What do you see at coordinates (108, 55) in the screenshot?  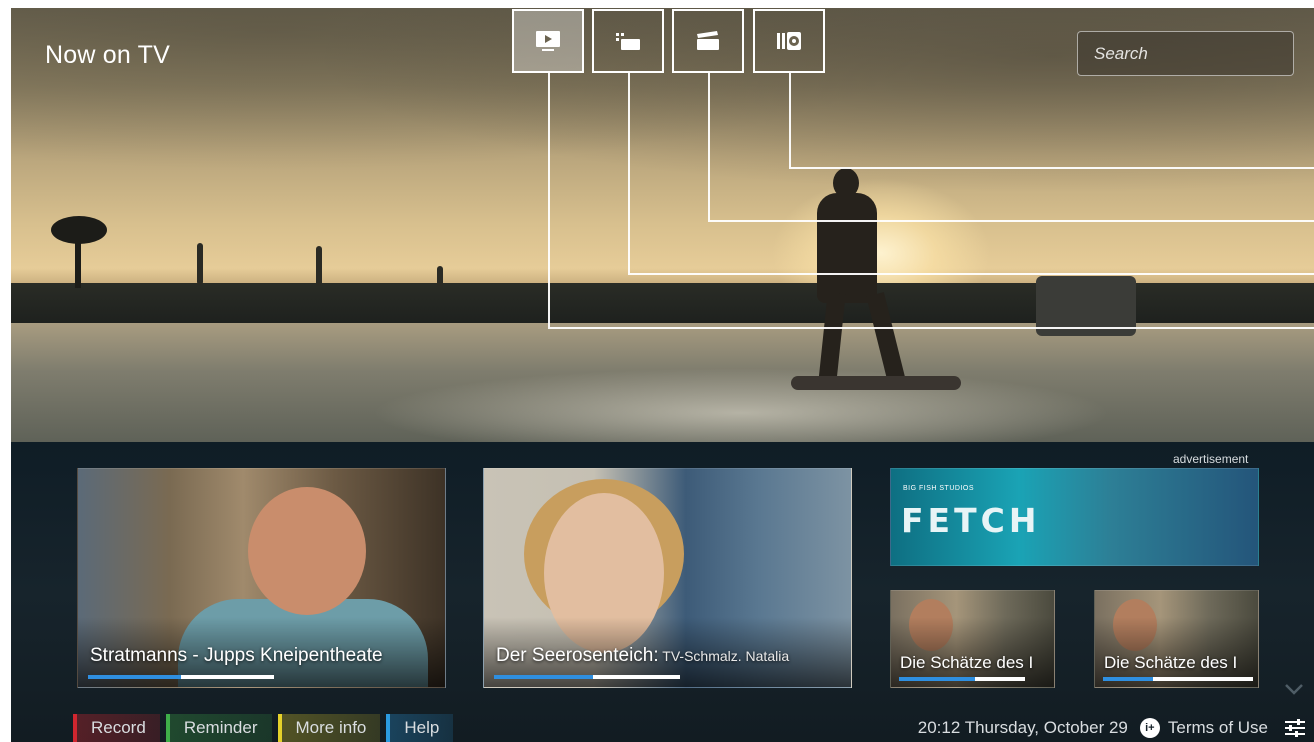 I see `page-title: Now on TV` at bounding box center [108, 55].